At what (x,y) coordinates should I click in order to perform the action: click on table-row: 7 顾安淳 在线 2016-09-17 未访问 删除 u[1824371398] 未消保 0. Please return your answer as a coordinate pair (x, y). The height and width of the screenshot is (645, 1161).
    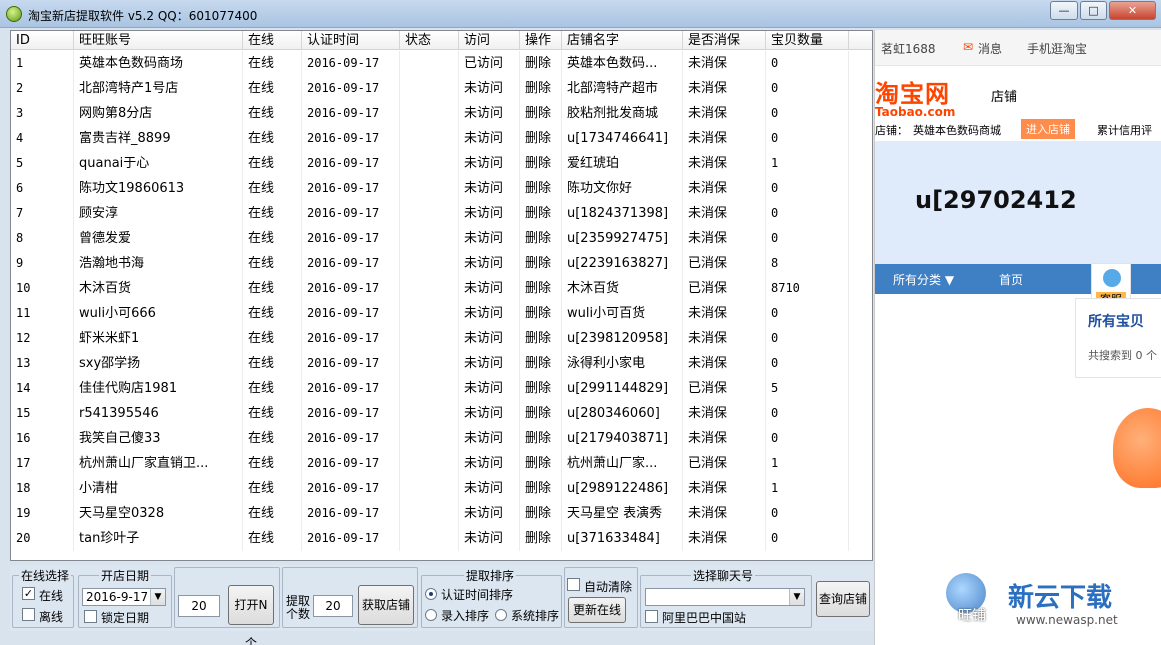
    Looking at the image, I should click on (441, 213).